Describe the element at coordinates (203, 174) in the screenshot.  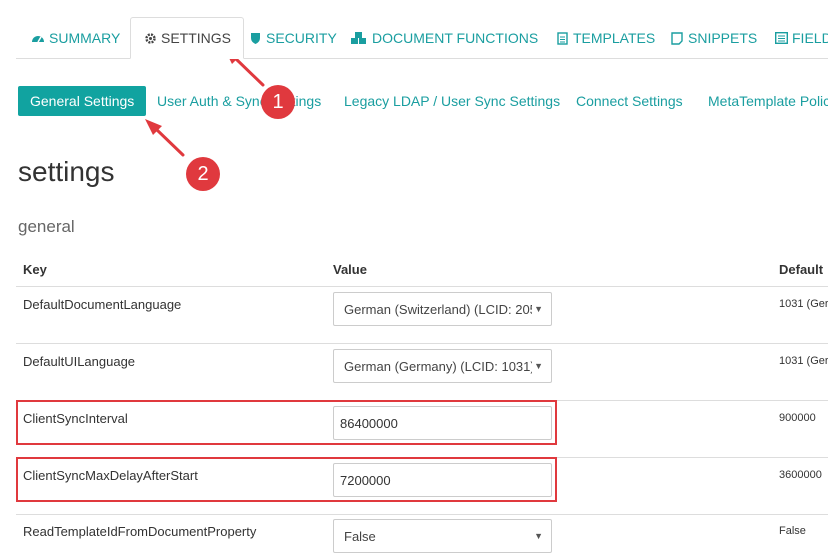
I see `step-badge-2: 2` at that location.